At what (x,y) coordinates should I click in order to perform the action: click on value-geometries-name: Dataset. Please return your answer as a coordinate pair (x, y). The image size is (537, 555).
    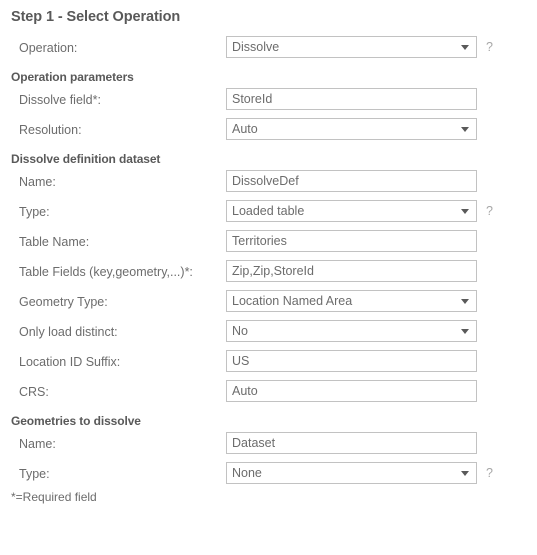
    Looking at the image, I should click on (254, 443).